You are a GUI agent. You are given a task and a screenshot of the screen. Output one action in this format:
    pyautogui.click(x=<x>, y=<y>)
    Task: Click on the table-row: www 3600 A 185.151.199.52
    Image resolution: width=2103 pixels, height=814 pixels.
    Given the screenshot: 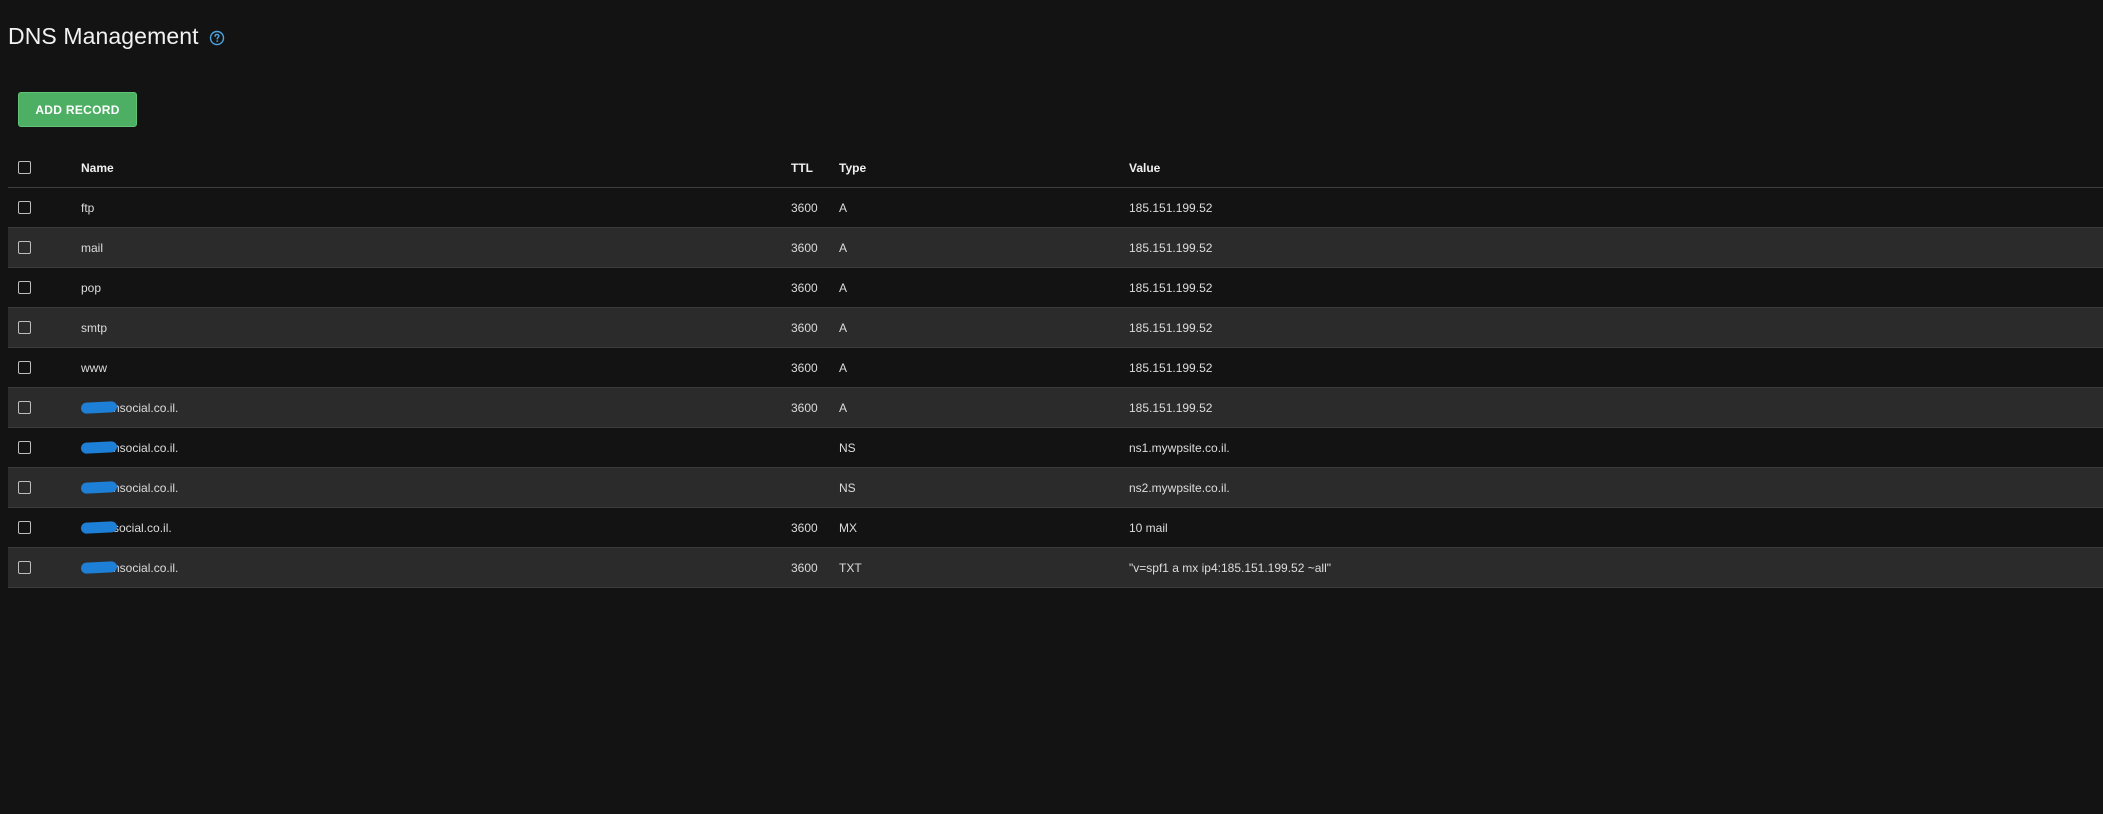 What is the action you would take?
    pyautogui.click(x=1055, y=368)
    